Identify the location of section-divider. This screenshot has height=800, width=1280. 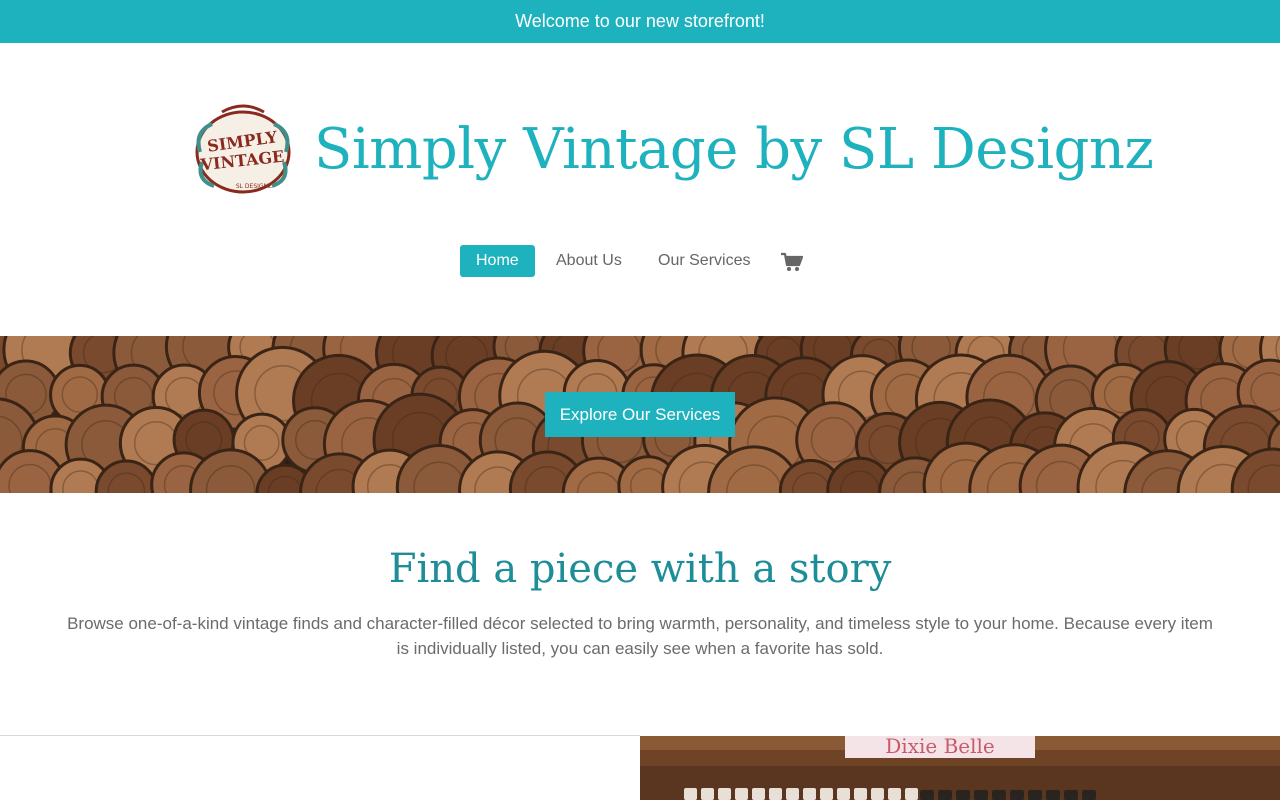
(320, 735).